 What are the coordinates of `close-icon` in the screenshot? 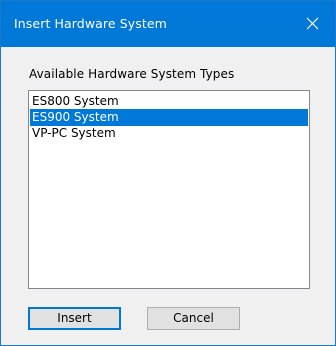 It's located at (312, 23).